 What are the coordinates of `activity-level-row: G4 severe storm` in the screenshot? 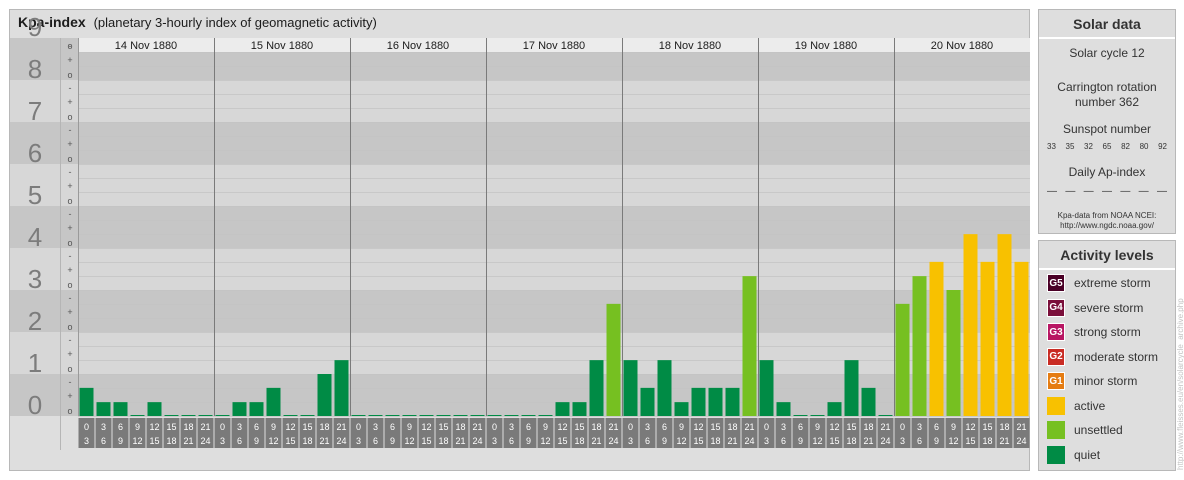 It's located at (1107, 308).